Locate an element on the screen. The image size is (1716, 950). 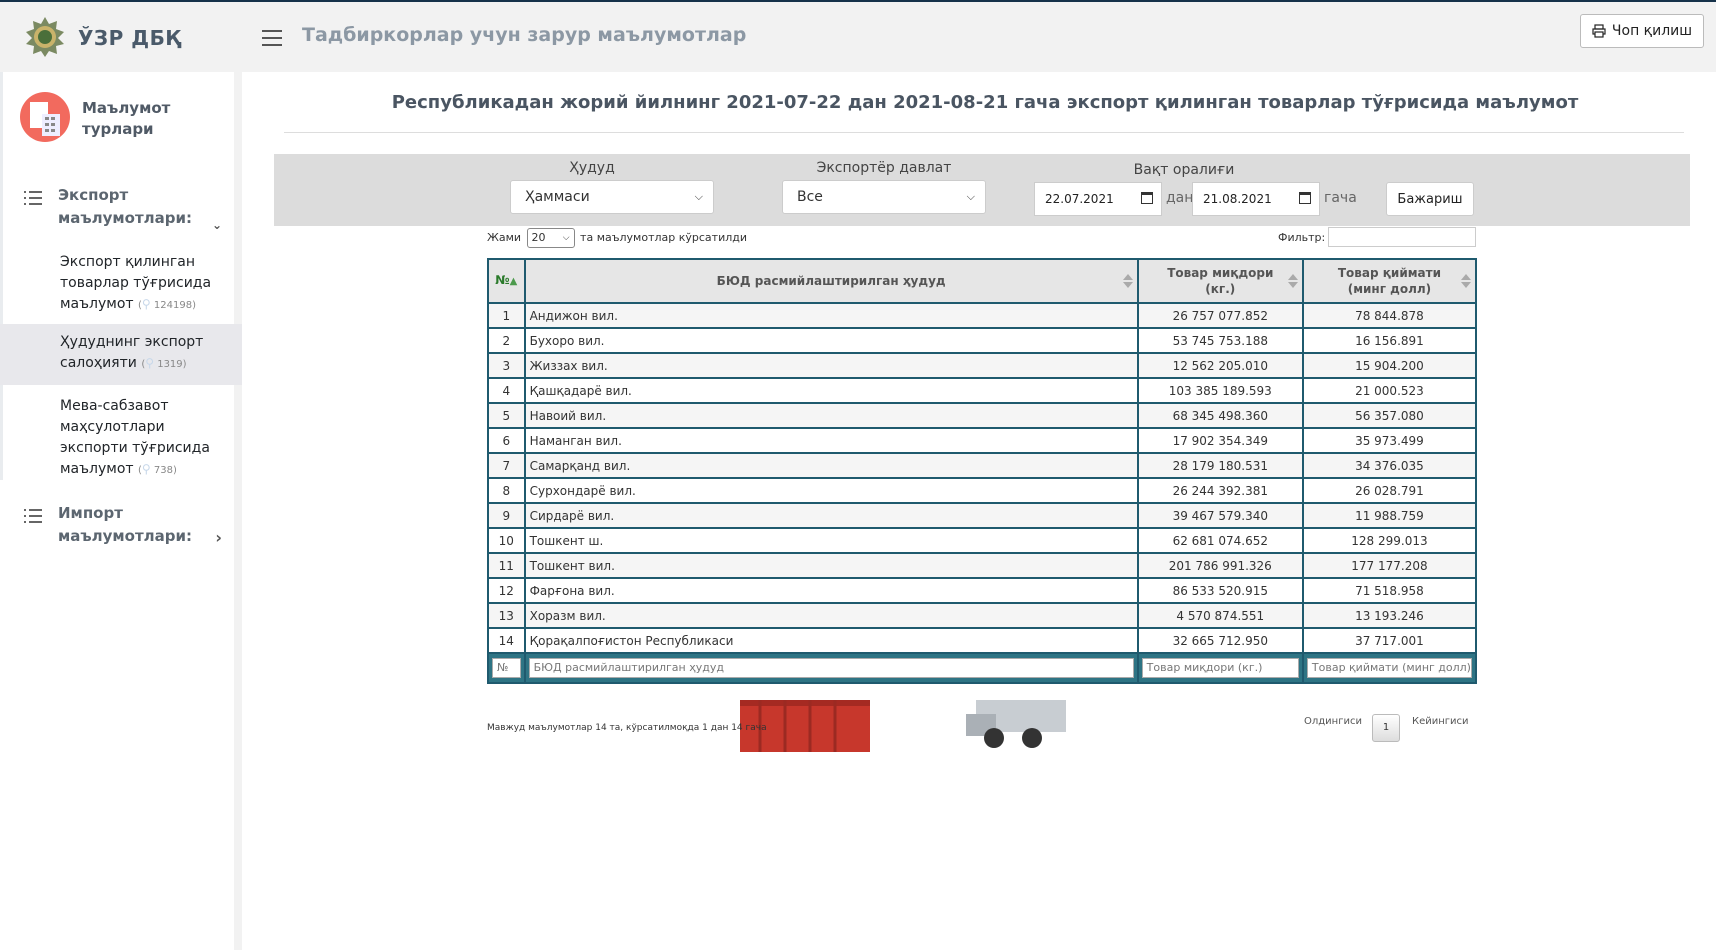
region-select: Ҳаммаси ⌵ is located at coordinates (612, 197).